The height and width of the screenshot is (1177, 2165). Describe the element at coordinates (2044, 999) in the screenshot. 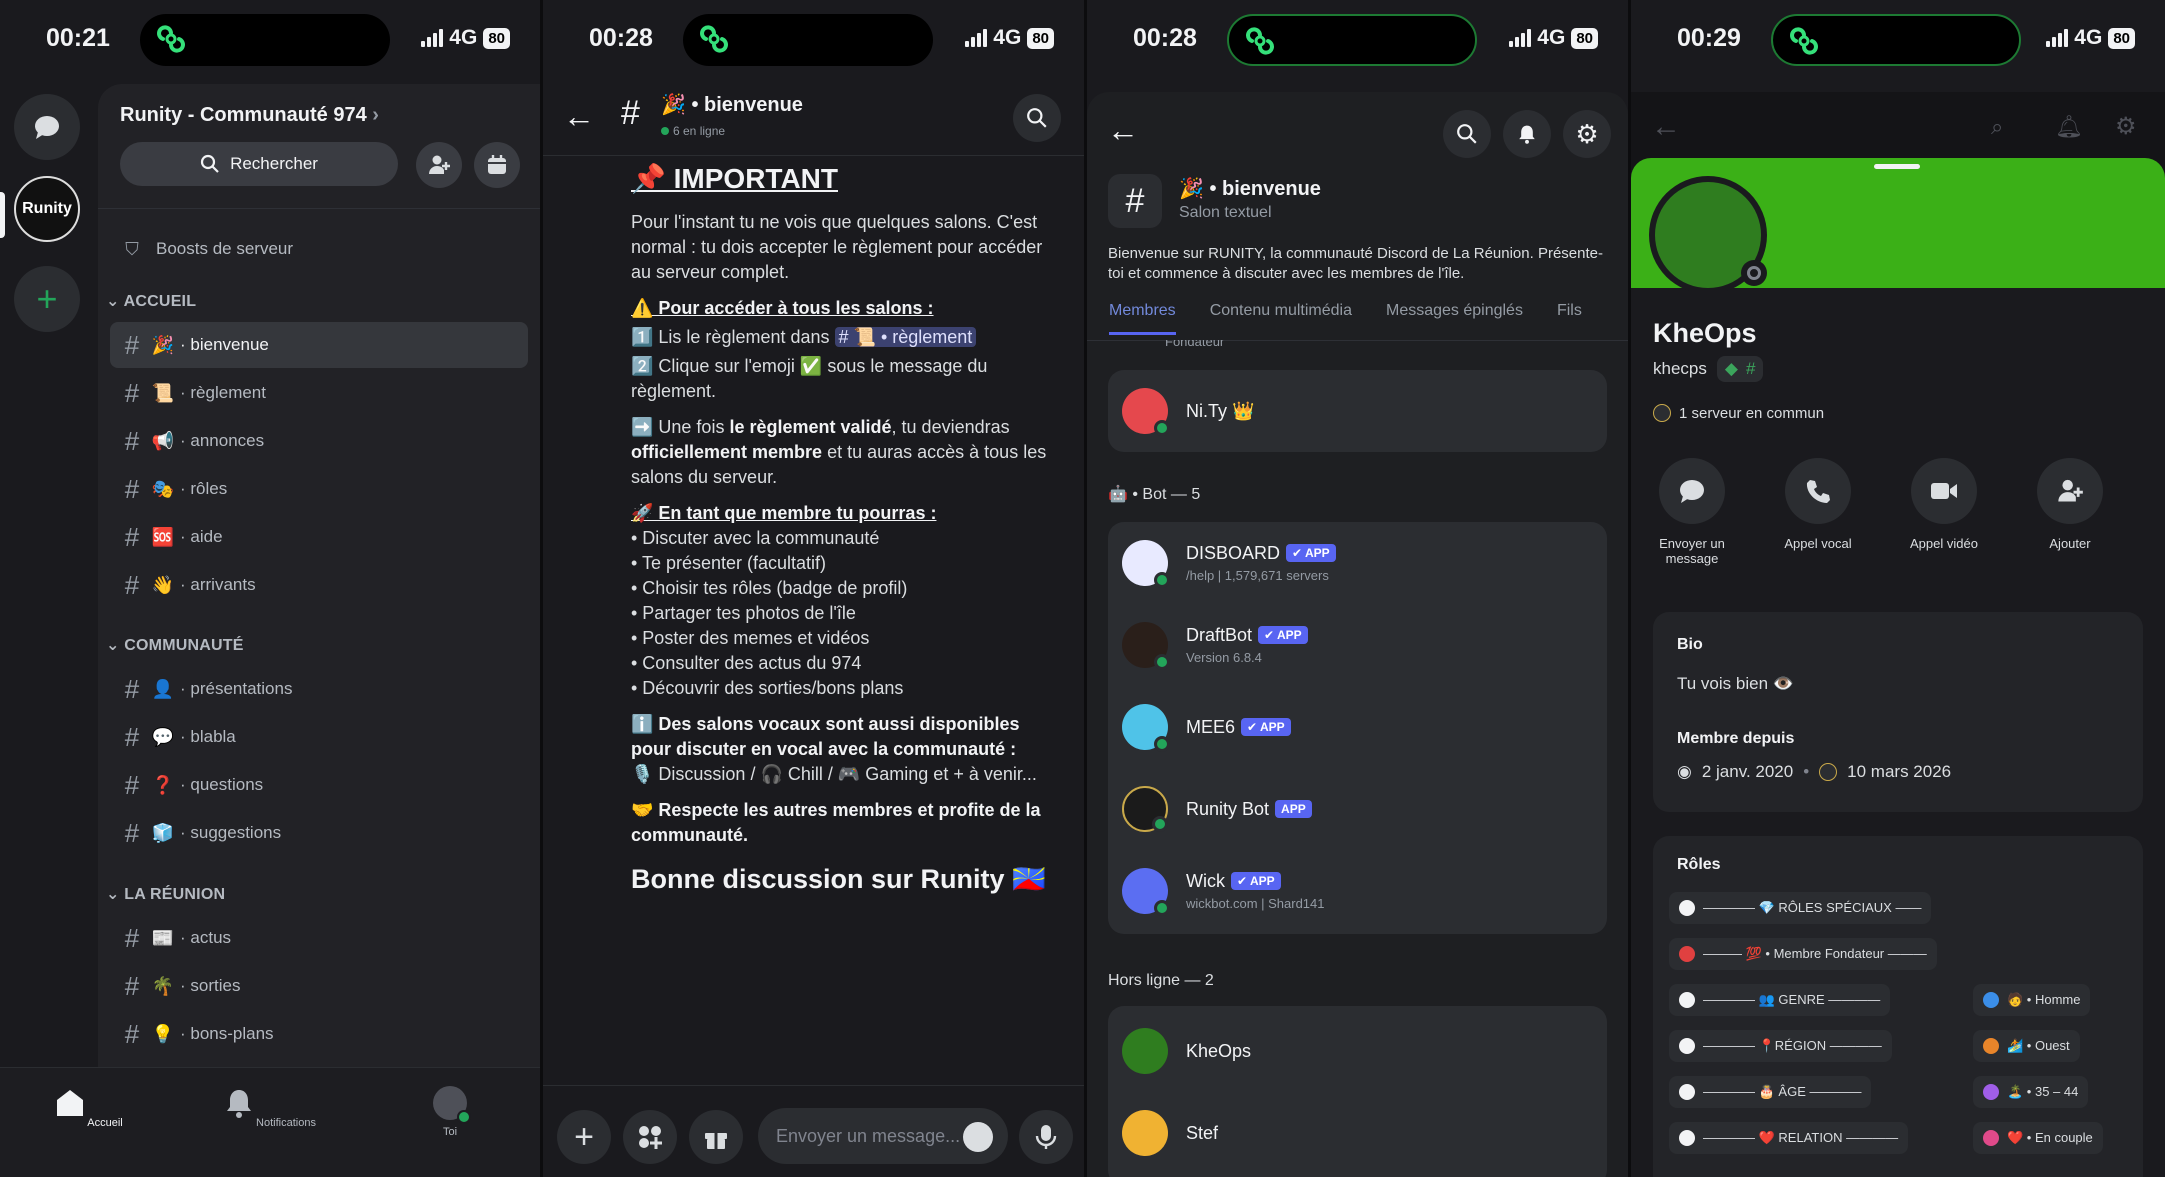

I see `role-name: 🧑 • Homme` at that location.